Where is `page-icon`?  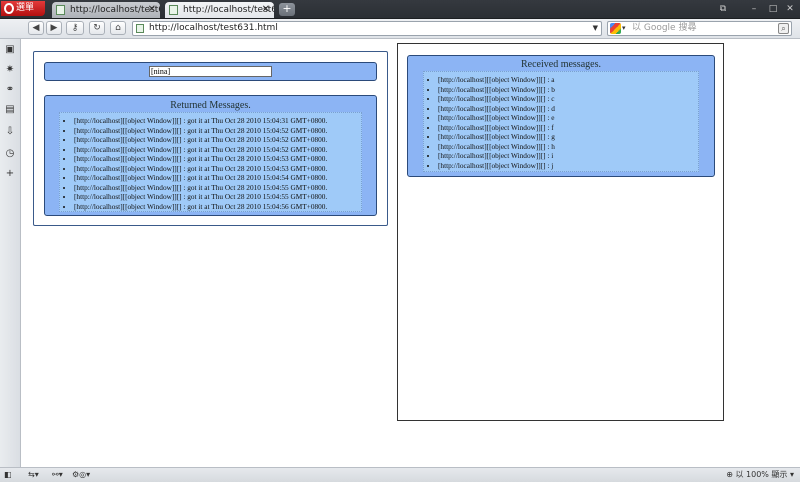
page-icon is located at coordinates (140, 28).